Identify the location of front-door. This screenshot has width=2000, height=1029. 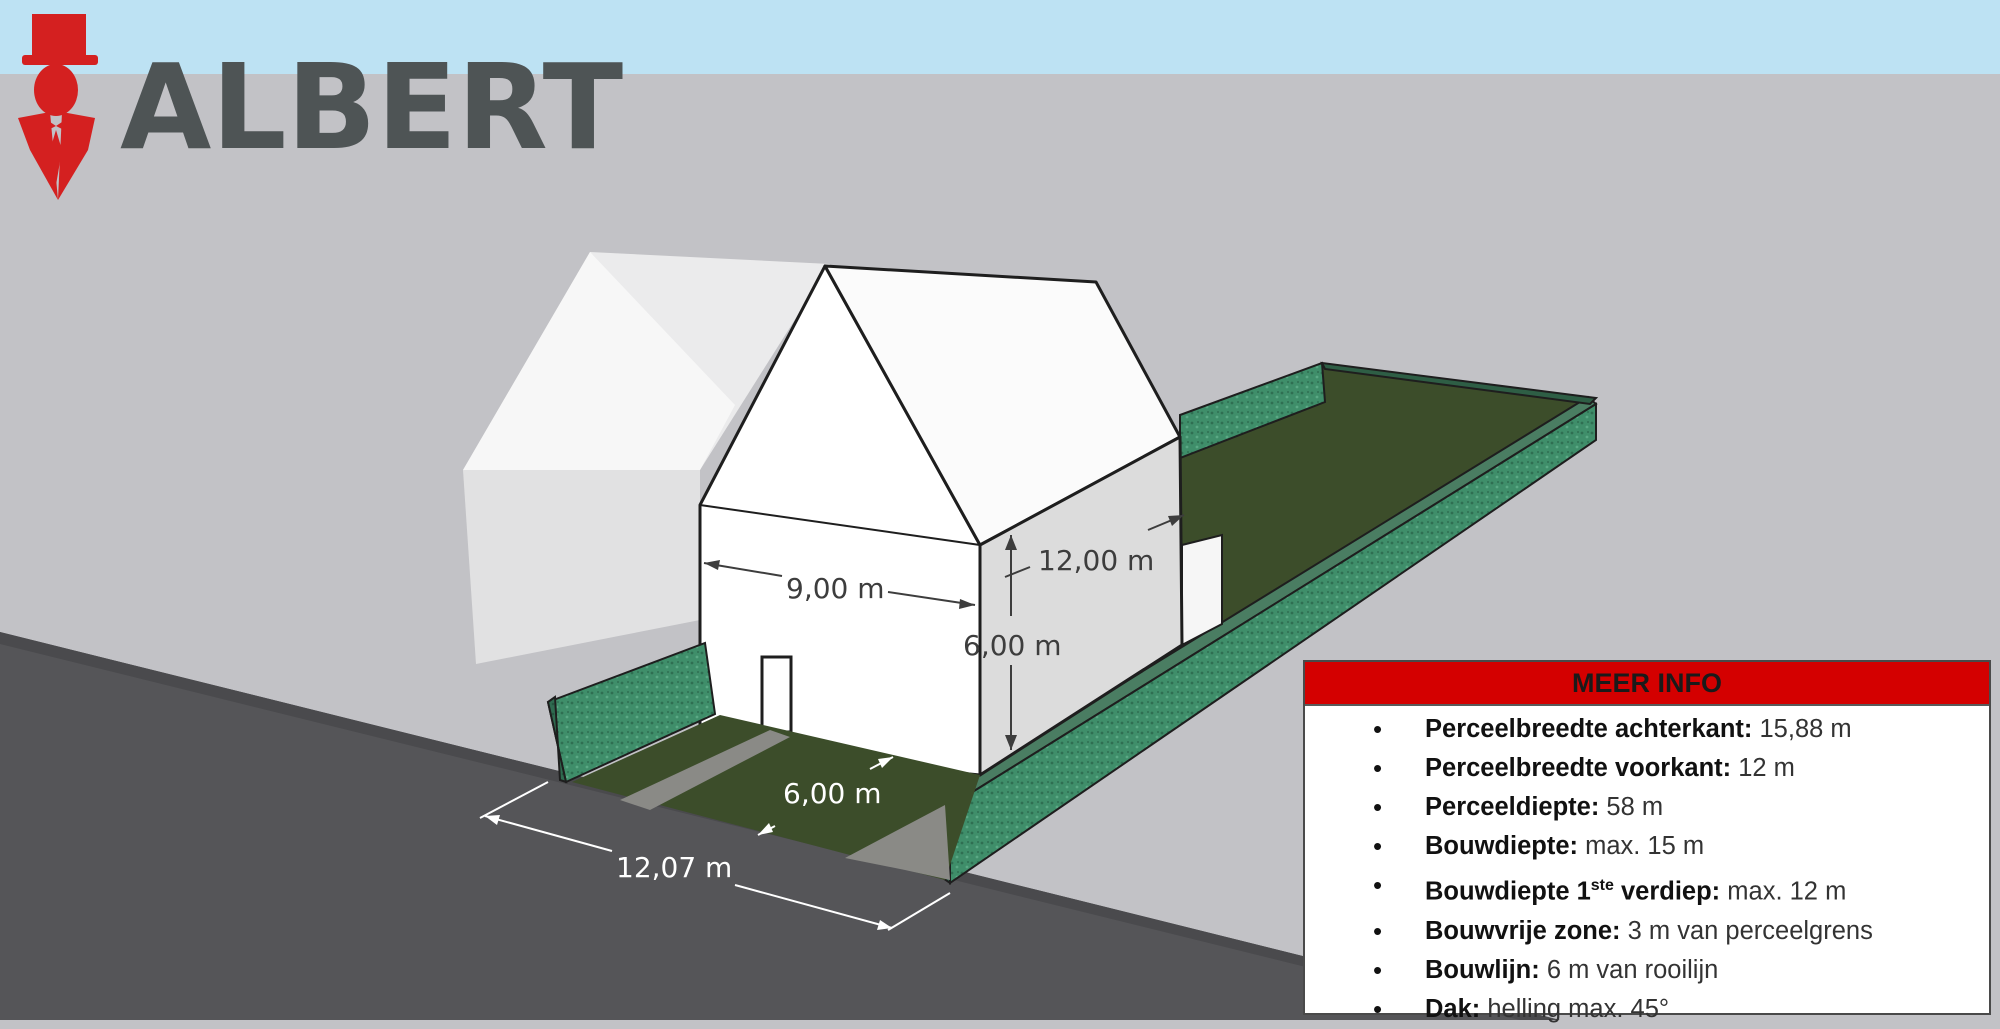
(776, 694).